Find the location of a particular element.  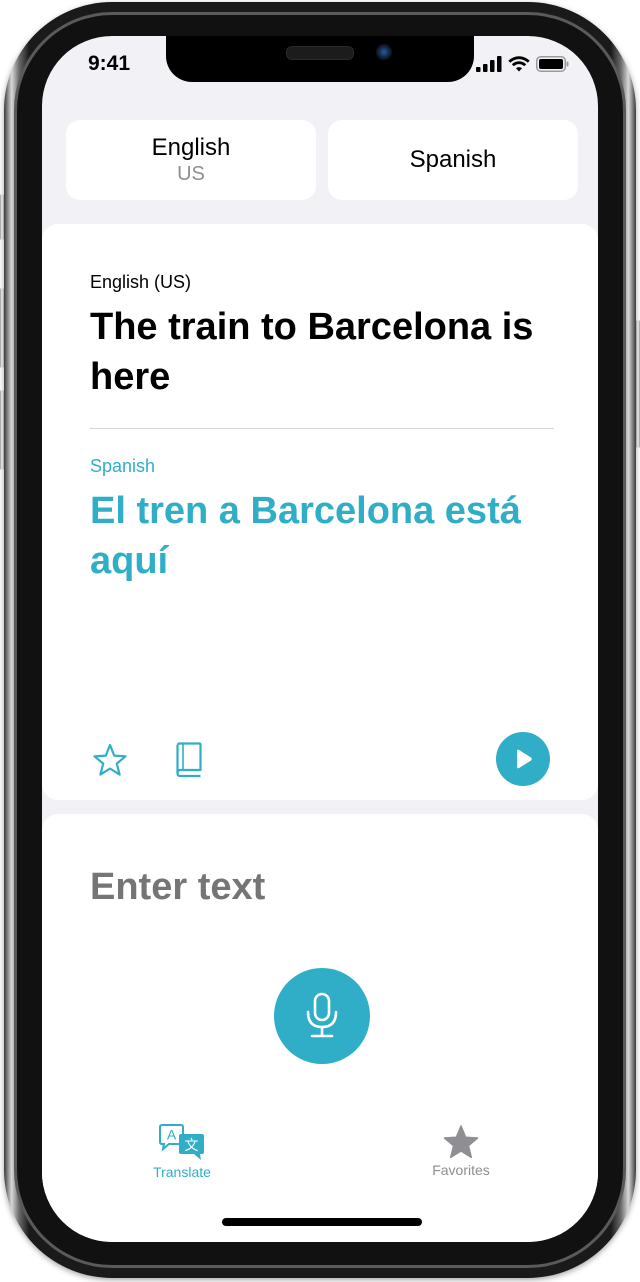

tab-favorites-label: Favorites is located at coordinates (461, 1170).